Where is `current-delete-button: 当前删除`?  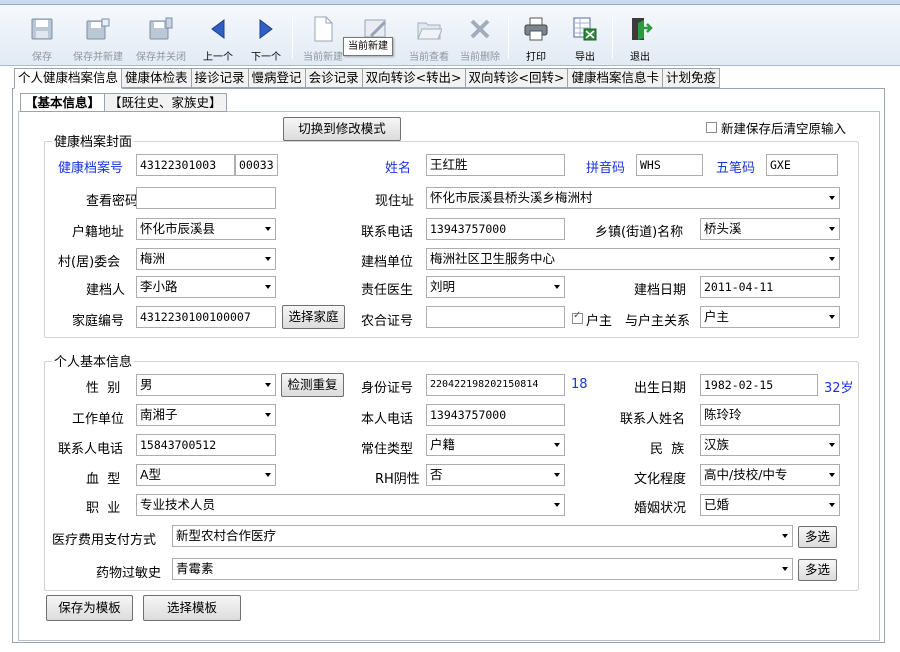
current-delete-button: 当前删除 is located at coordinates (480, 36).